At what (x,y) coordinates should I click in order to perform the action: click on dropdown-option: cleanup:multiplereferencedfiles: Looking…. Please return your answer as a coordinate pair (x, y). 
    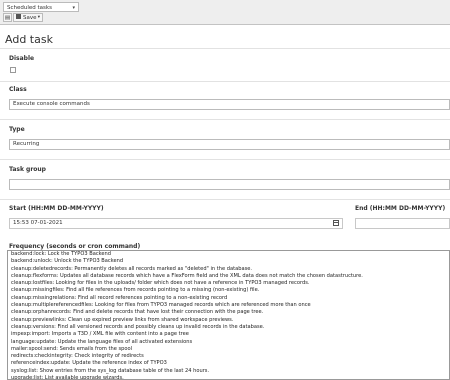
    Looking at the image, I should click on (228, 305).